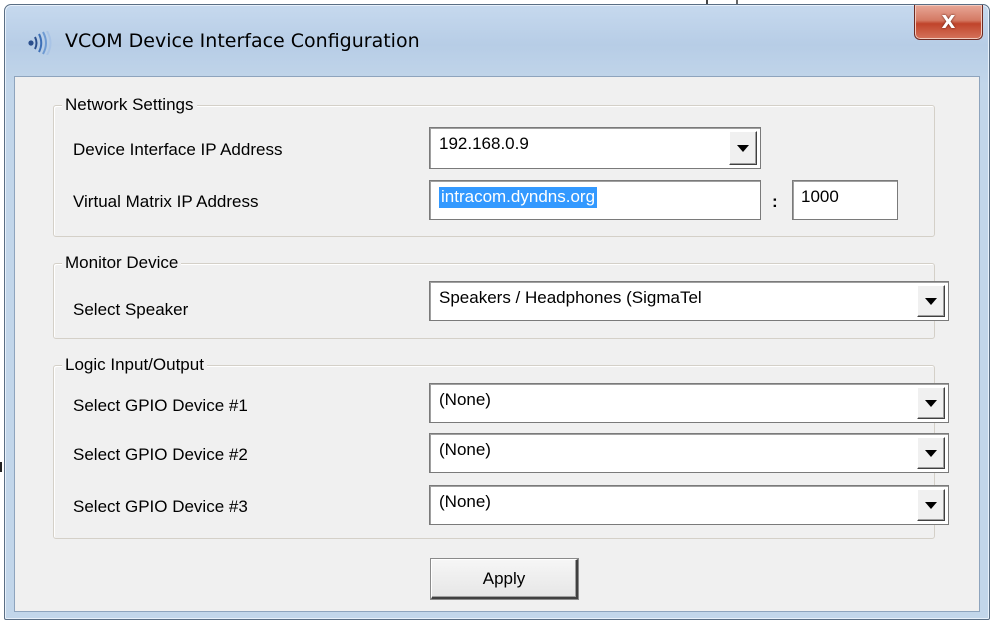  What do you see at coordinates (160, 506) in the screenshot?
I see `gpio-3-label: Select GPIO Device #3` at bounding box center [160, 506].